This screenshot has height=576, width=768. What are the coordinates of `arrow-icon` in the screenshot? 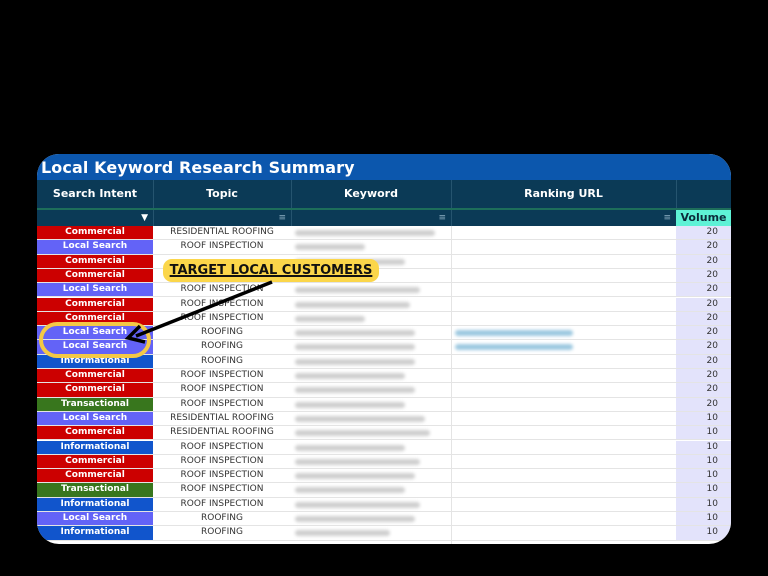 It's located at (198, 312).